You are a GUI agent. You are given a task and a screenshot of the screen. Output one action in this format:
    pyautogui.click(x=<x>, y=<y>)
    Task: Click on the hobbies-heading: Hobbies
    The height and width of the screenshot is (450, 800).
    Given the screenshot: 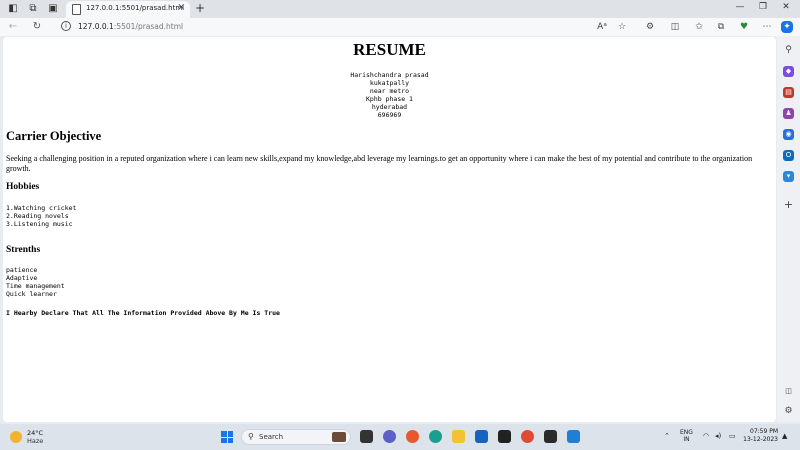 What is the action you would take?
    pyautogui.click(x=23, y=187)
    